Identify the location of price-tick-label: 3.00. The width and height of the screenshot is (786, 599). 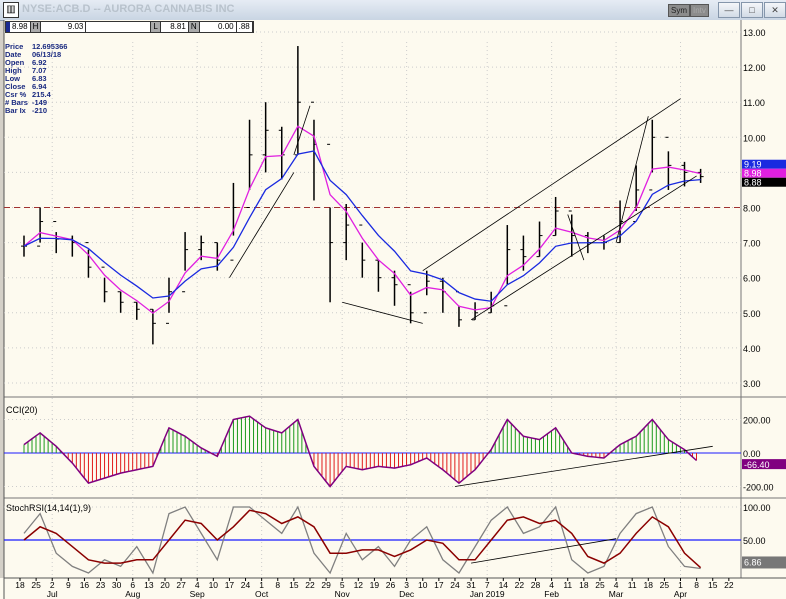
(752, 384).